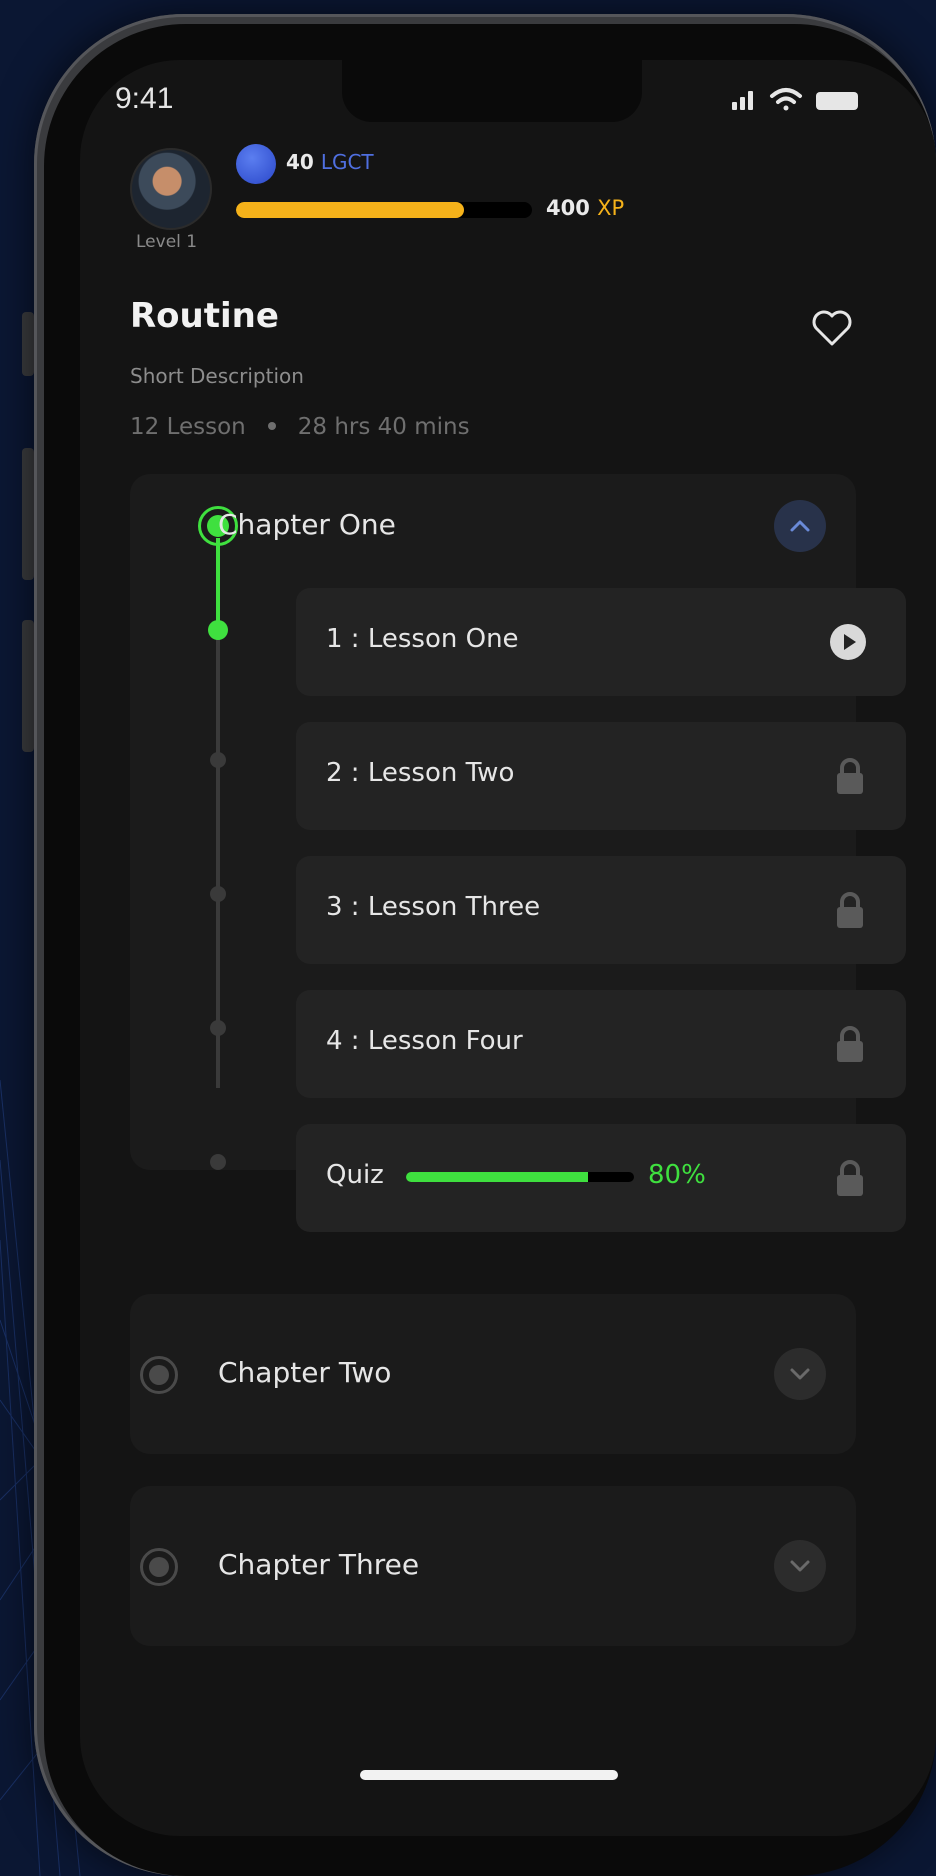  I want to click on lesson-label: 3 : Lesson Three, so click(433, 907).